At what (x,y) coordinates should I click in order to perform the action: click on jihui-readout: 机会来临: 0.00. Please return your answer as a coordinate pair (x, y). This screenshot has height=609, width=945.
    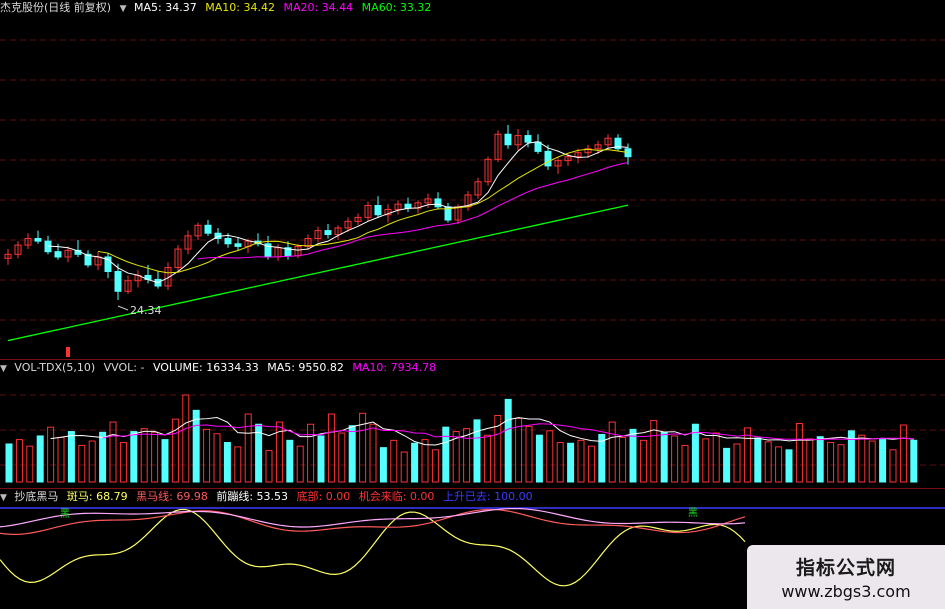
    Looking at the image, I should click on (396, 496).